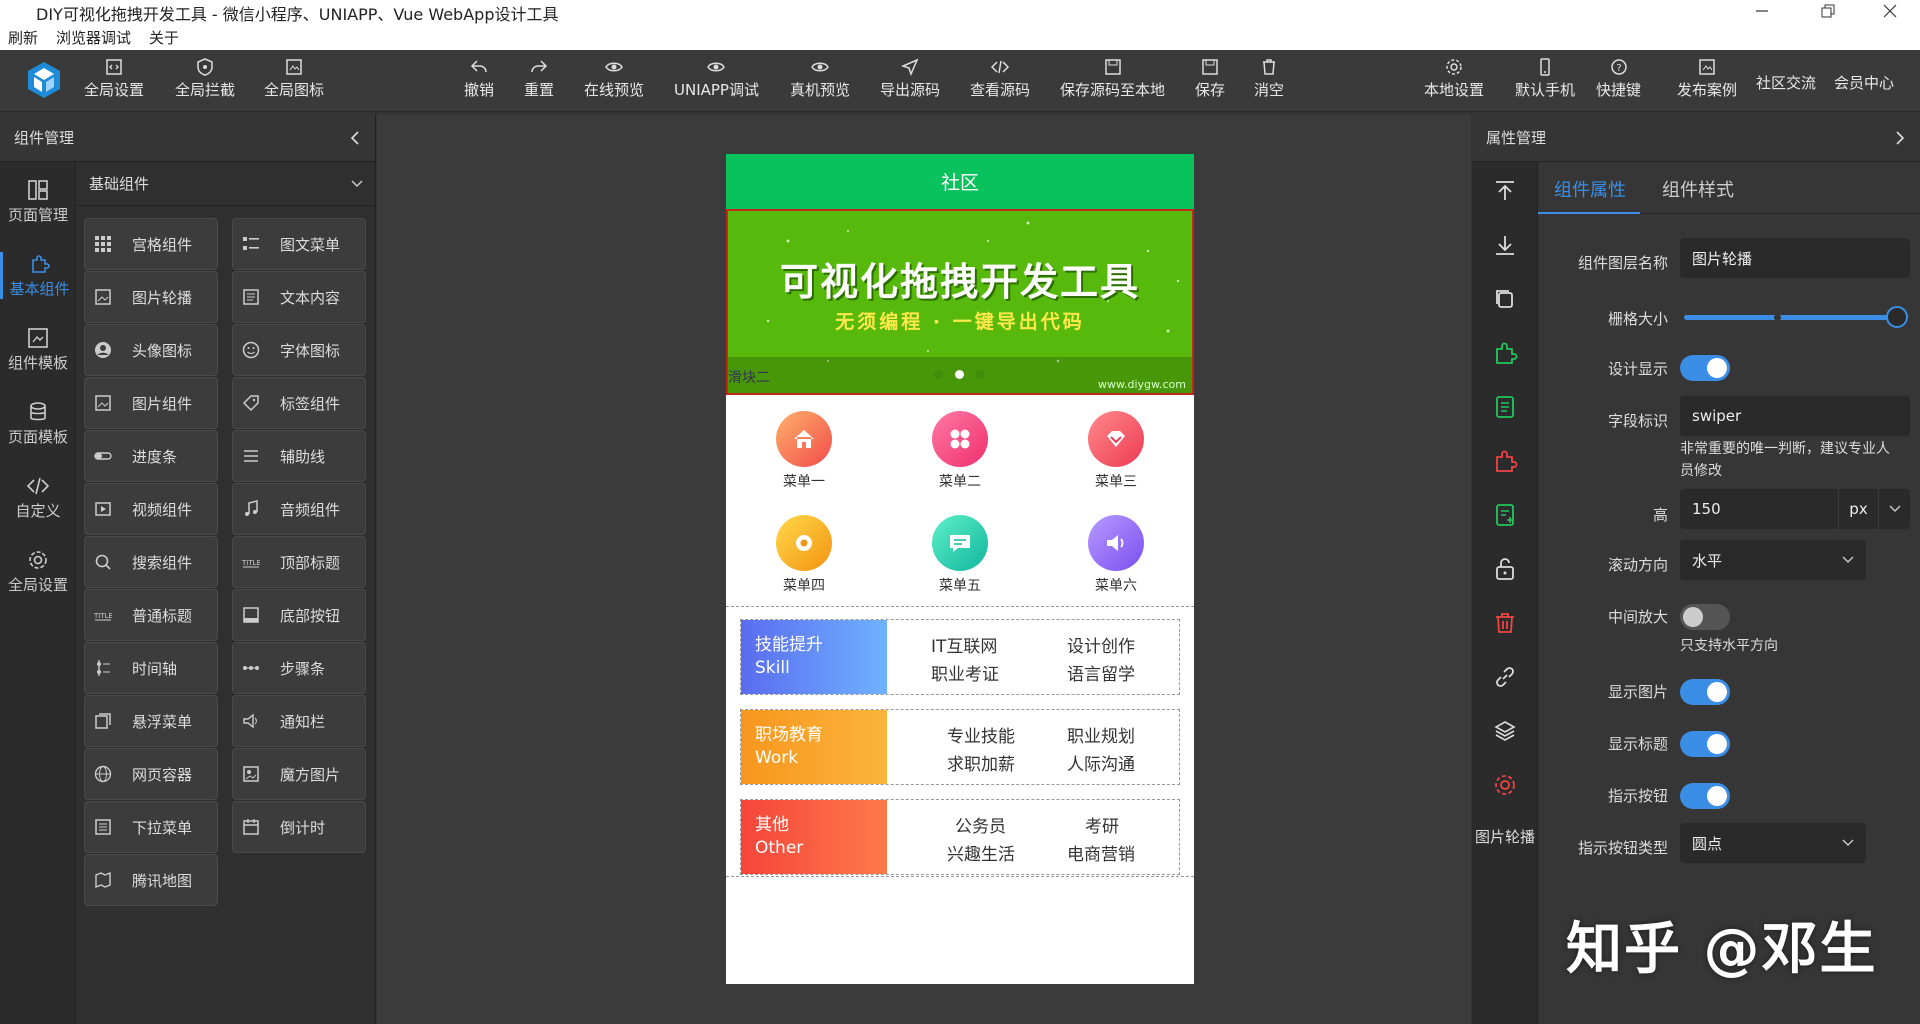 The width and height of the screenshot is (1920, 1024). I want to click on component-grid-item: 音频组件, so click(299, 509).